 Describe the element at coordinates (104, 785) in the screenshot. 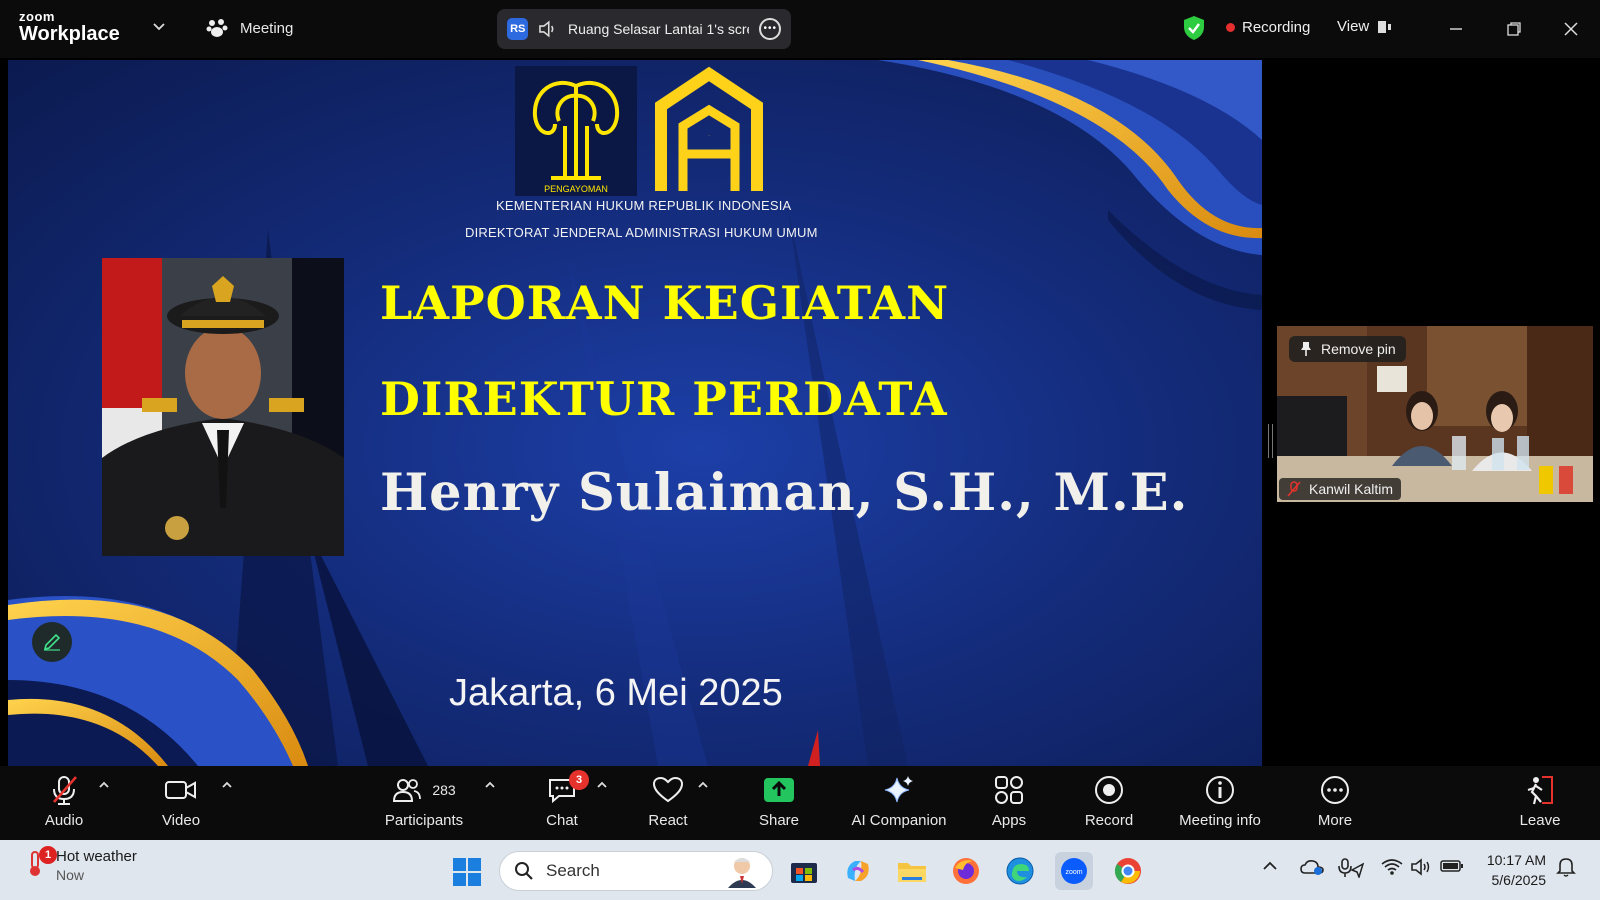

I see `audio-options-caret-icon` at that location.